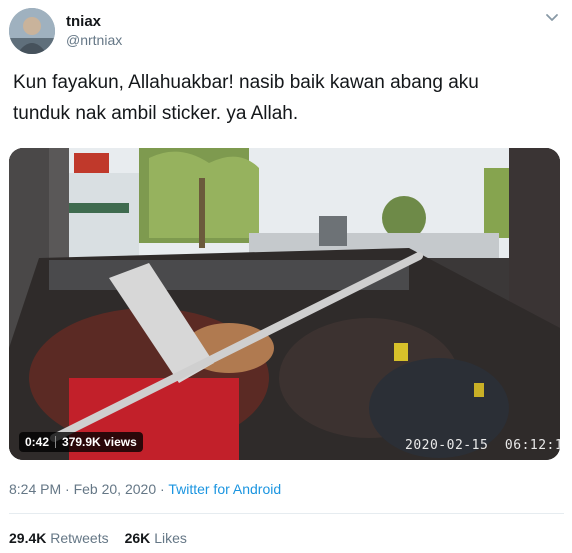 This screenshot has height=553, width=572. I want to click on tweet-stats: 29.4K Retweets 26K Likes, so click(98, 538).